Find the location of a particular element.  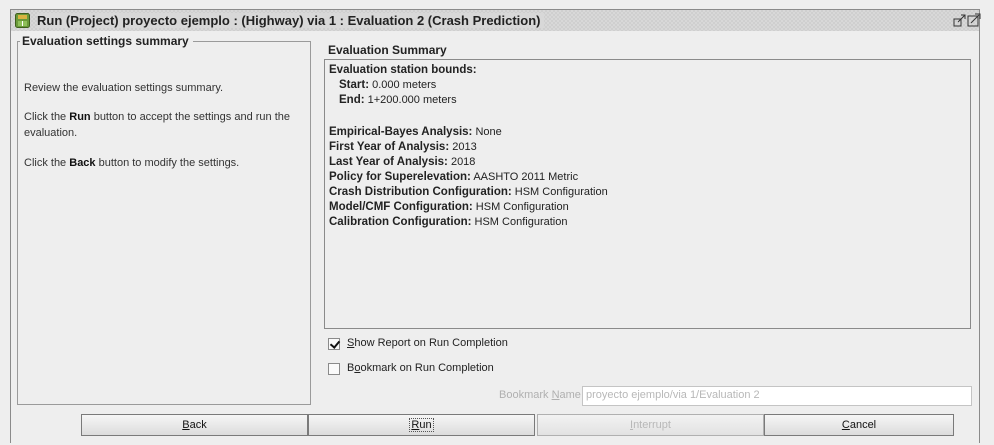

summary-item: Empirical-Bayes Analysis: None is located at coordinates (415, 132).